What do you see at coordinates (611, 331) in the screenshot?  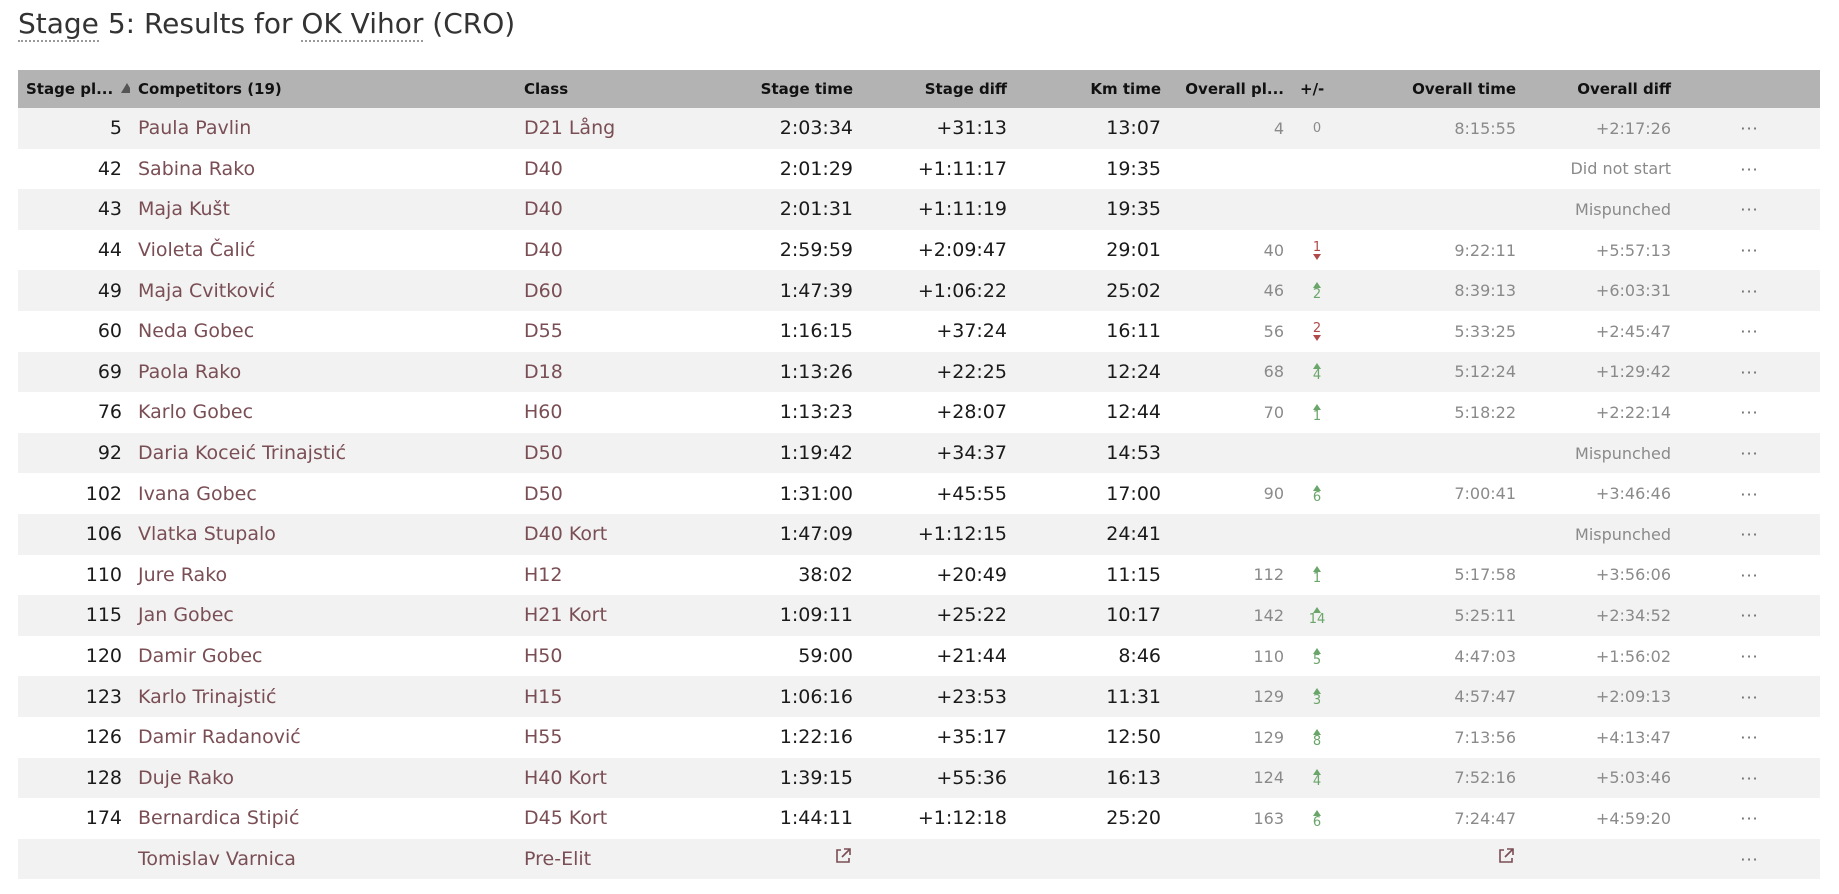 I see `class-link: D55` at bounding box center [611, 331].